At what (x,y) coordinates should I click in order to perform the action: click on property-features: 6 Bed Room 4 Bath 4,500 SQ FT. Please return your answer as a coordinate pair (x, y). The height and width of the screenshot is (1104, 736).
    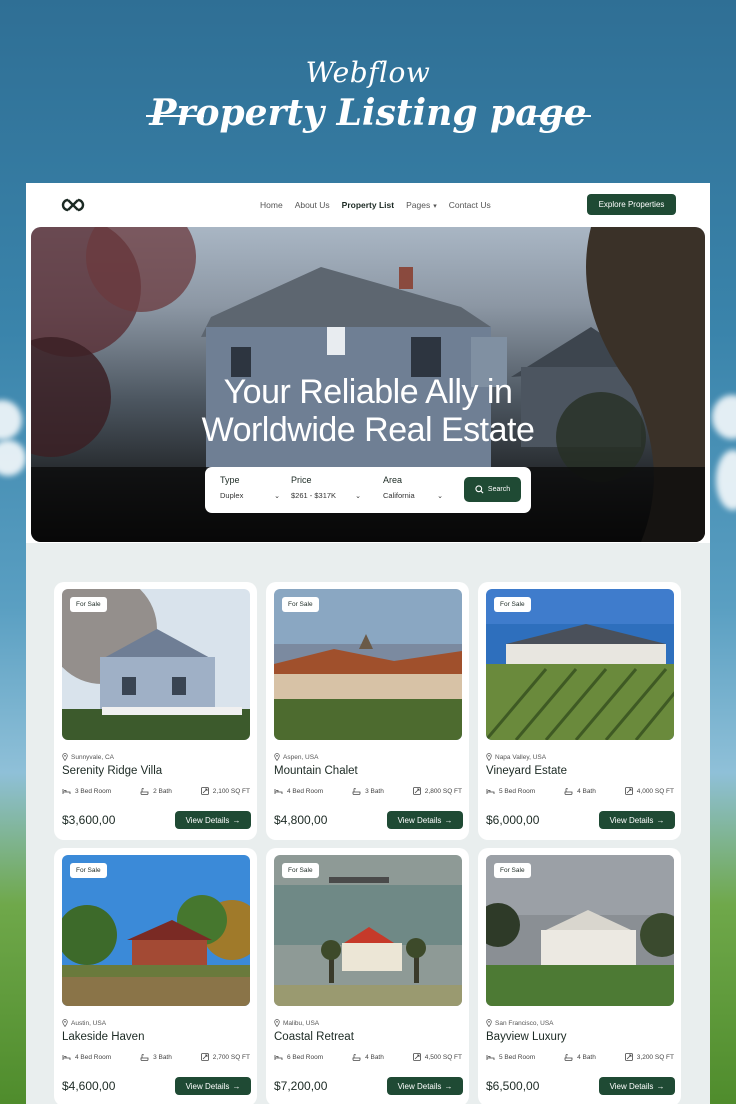
    Looking at the image, I should click on (368, 1057).